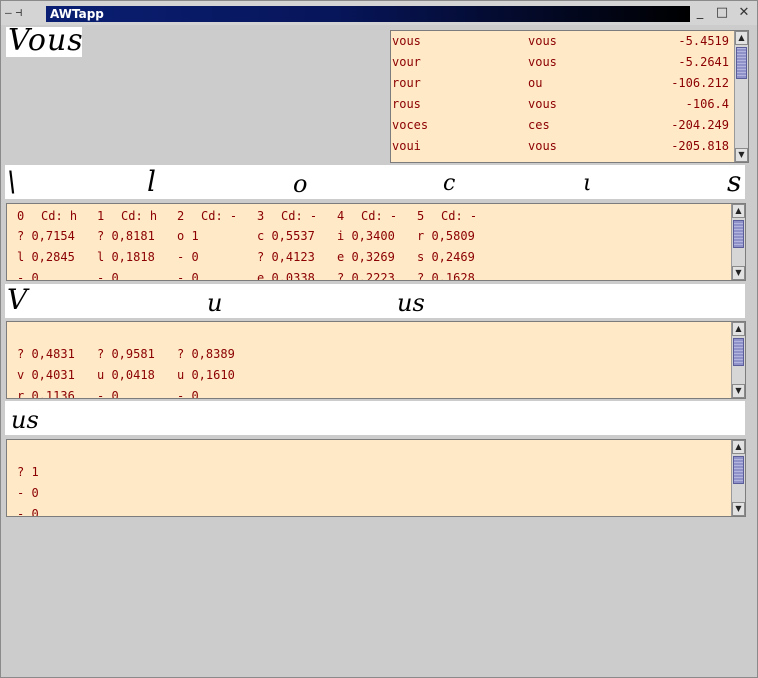  What do you see at coordinates (286, 236) in the screenshot?
I see `segment-cell: c 0,5537` at bounding box center [286, 236].